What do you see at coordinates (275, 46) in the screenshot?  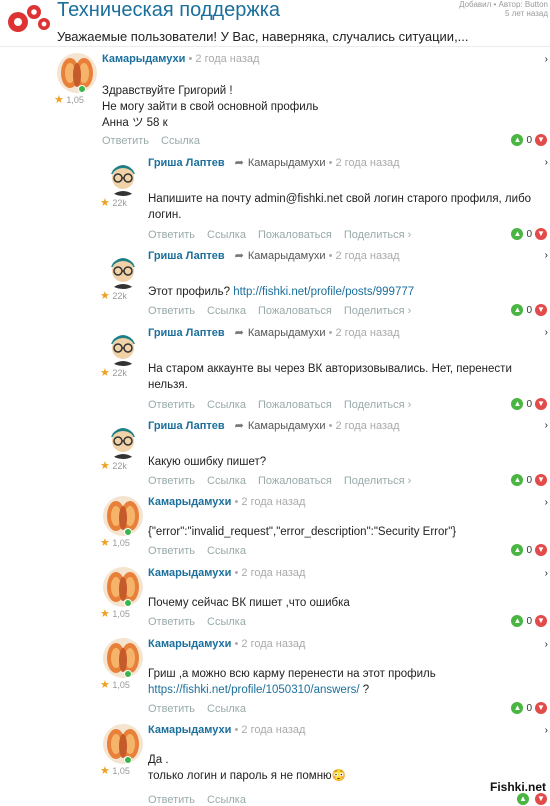 I see `header-divider` at bounding box center [275, 46].